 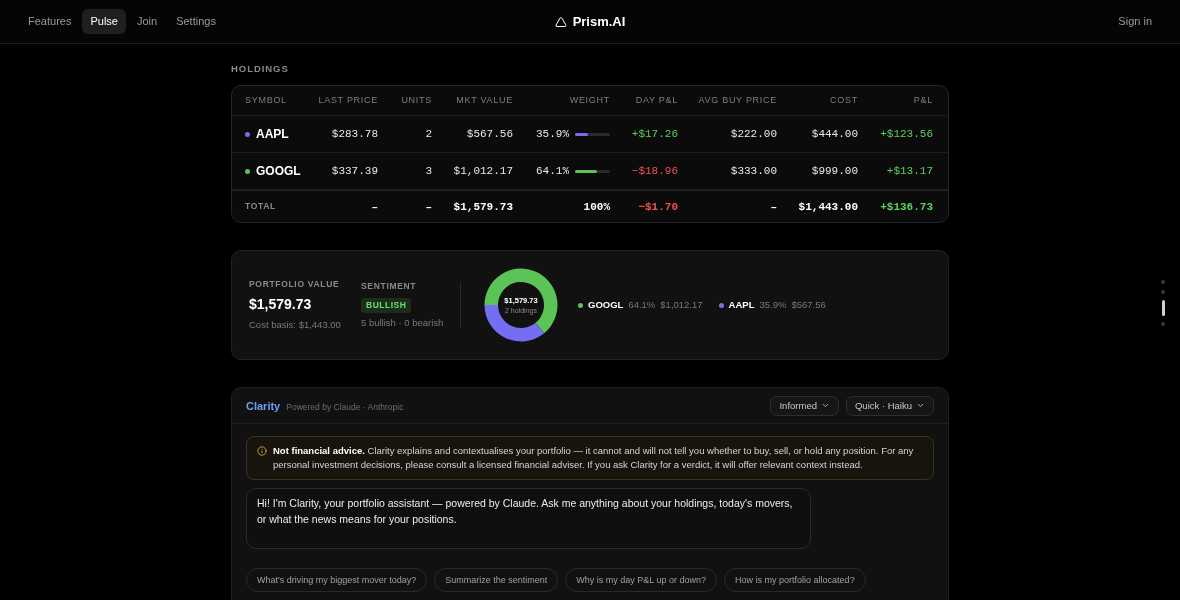 I want to click on cost-basis: Cost basis: $1,443.00, so click(x=295, y=325).